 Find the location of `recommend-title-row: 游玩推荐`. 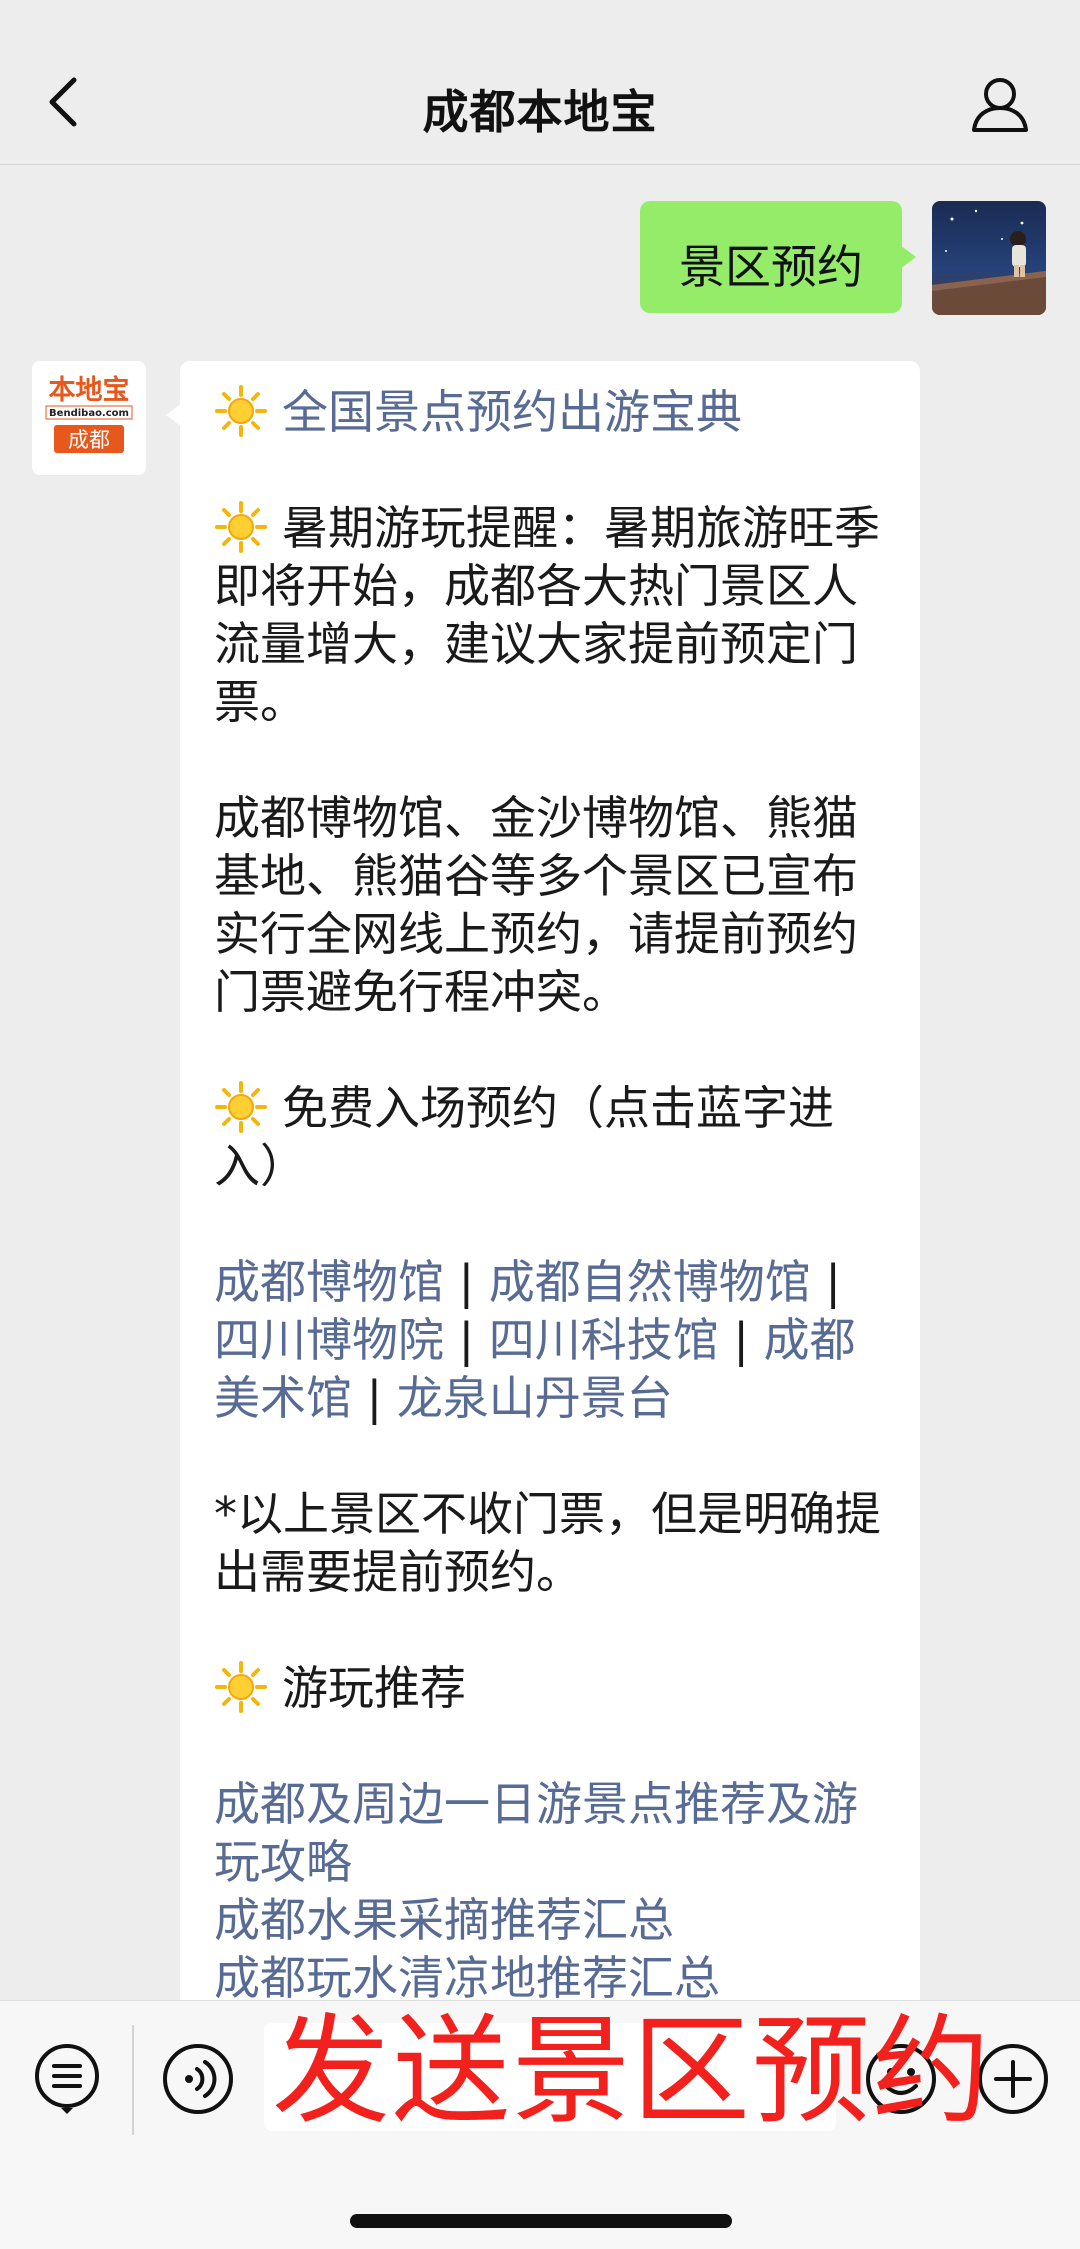

recommend-title-row: 游玩推荐 is located at coordinates (554, 1688).